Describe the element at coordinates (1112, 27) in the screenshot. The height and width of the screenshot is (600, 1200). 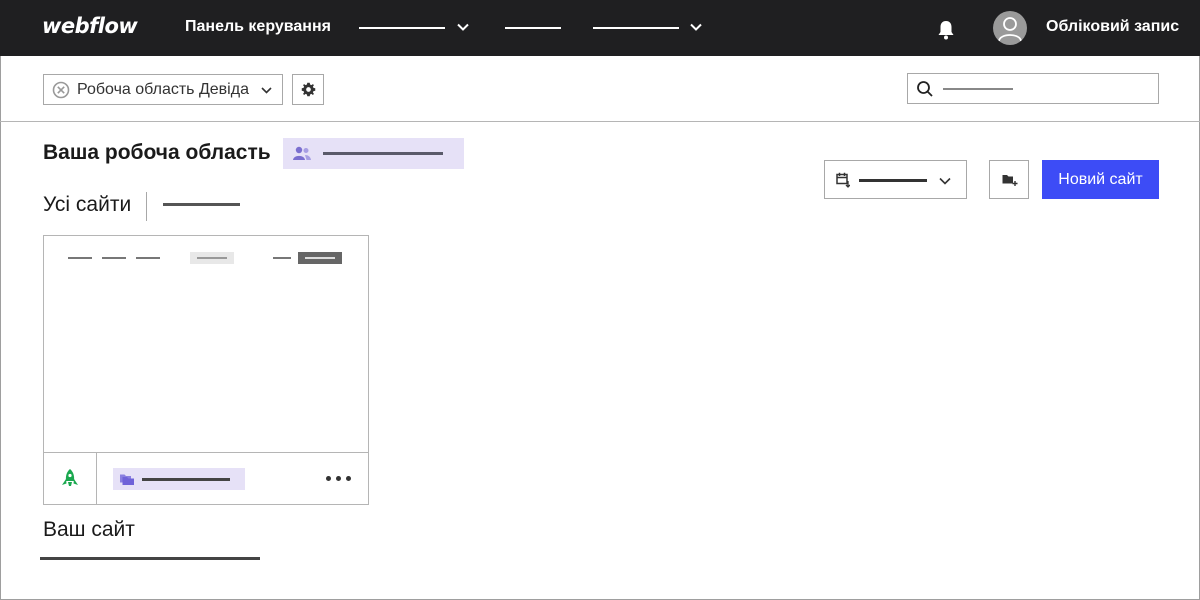
I see `account-menu: Обліковий запис` at that location.